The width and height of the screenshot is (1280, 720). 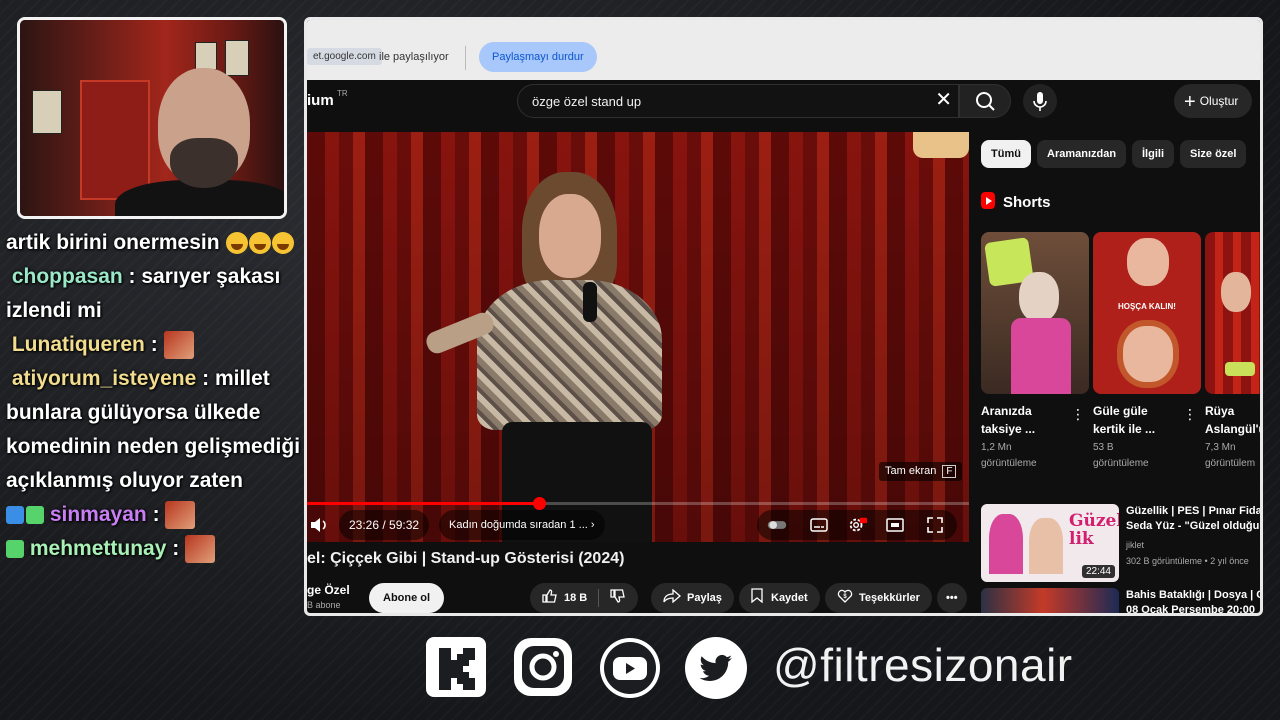 I want to click on chapter-button: Kadın doğumda sıradan 1 ... ›, so click(x=522, y=525).